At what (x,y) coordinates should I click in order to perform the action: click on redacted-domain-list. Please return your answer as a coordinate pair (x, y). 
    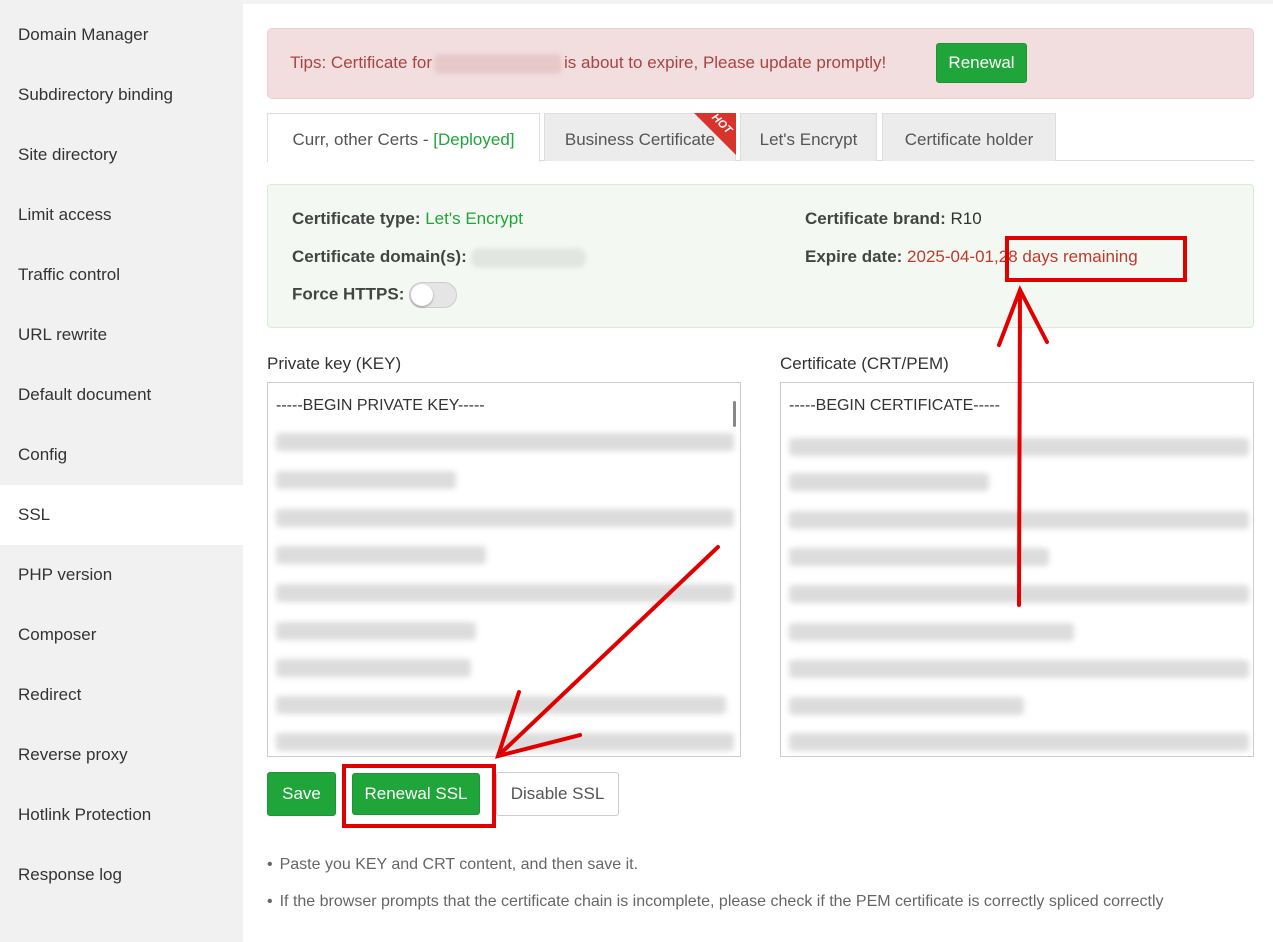
    Looking at the image, I should click on (529, 257).